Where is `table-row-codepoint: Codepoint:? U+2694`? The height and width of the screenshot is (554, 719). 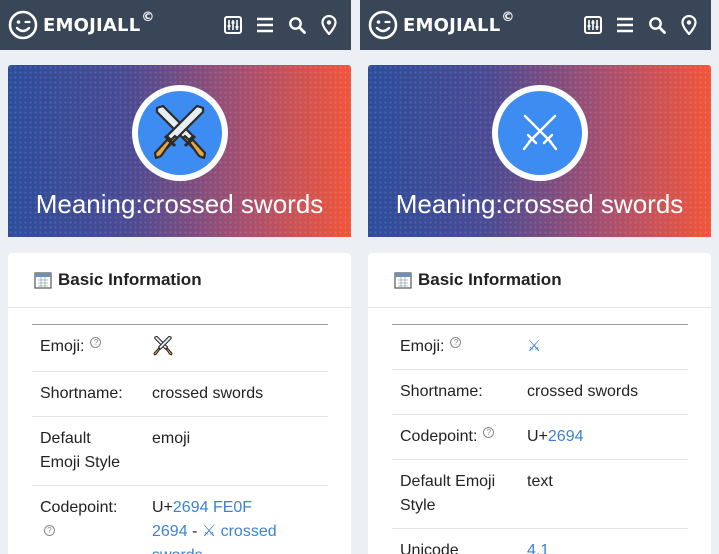
table-row-codepoint: Codepoint:? U+2694 is located at coordinates (540, 437).